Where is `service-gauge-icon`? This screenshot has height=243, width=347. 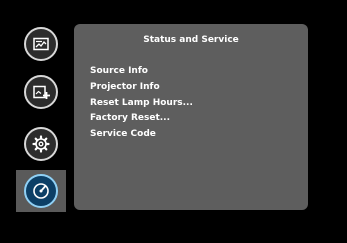
service-gauge-icon is located at coordinates (41, 191).